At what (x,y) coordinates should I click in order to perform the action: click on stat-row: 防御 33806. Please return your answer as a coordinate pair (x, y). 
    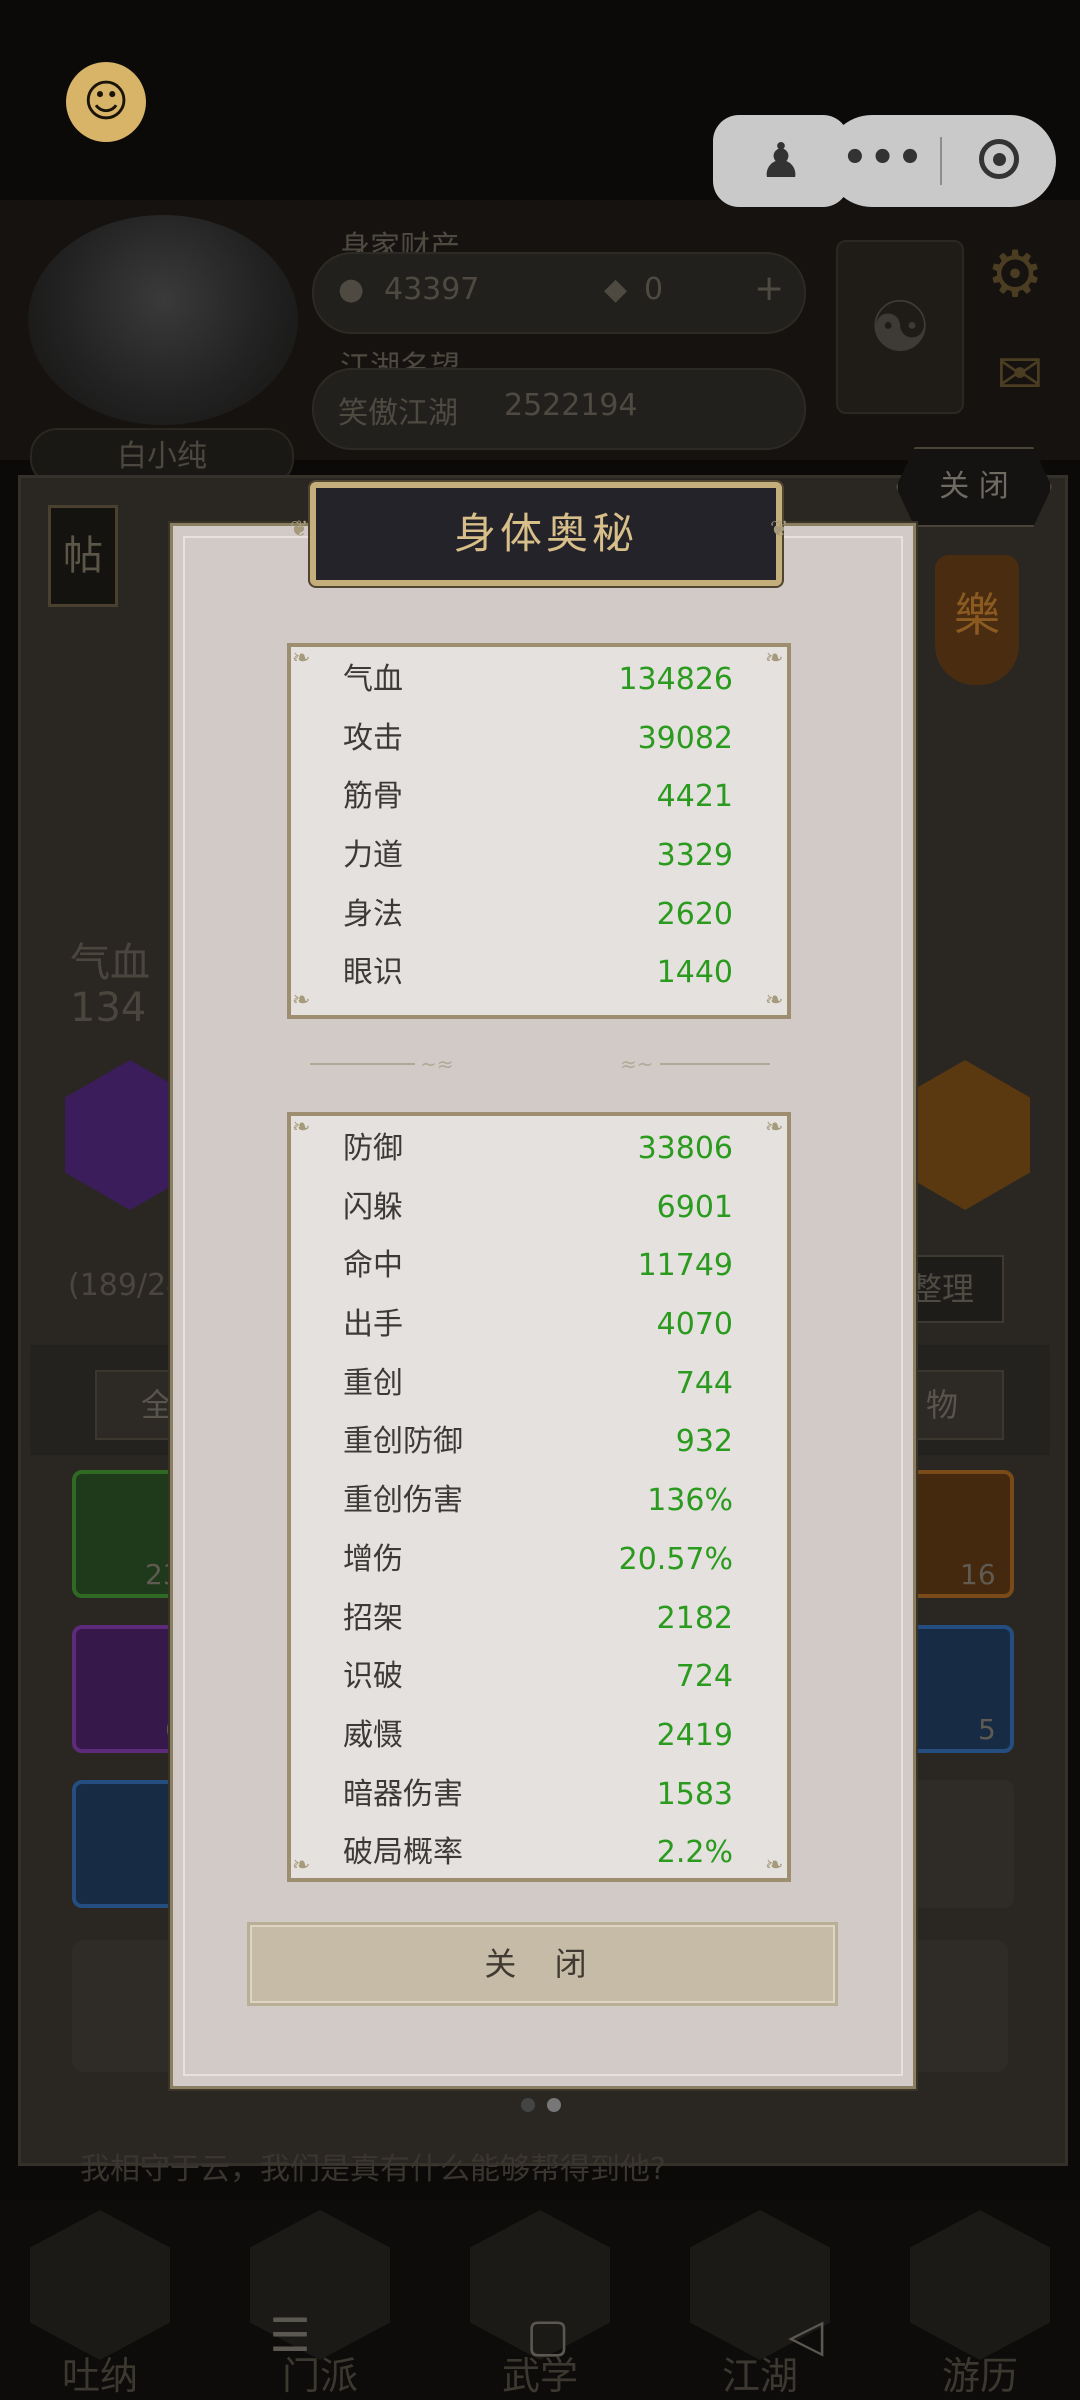
    Looking at the image, I should click on (539, 1149).